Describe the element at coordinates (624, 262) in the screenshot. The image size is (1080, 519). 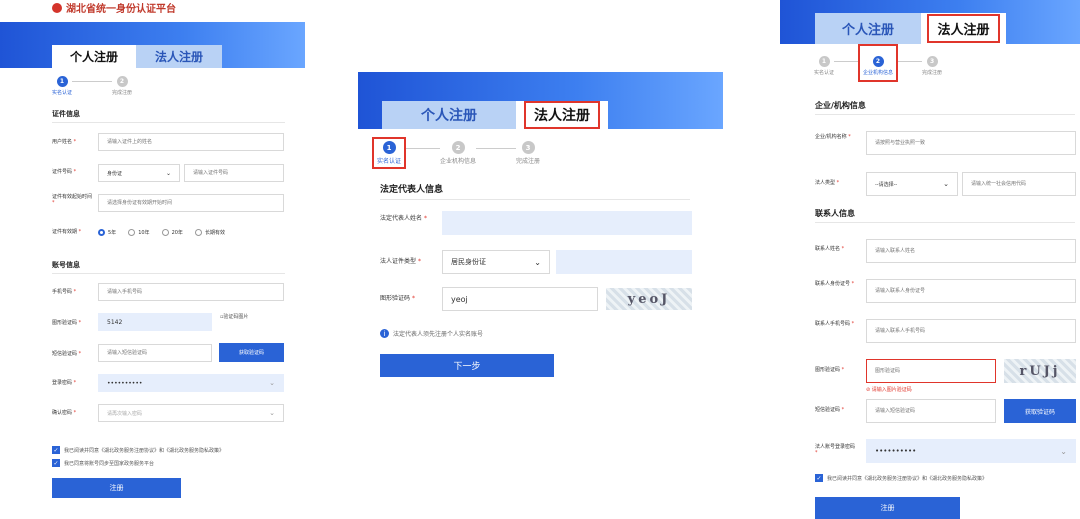
I see `rep-cert-number-input` at that location.